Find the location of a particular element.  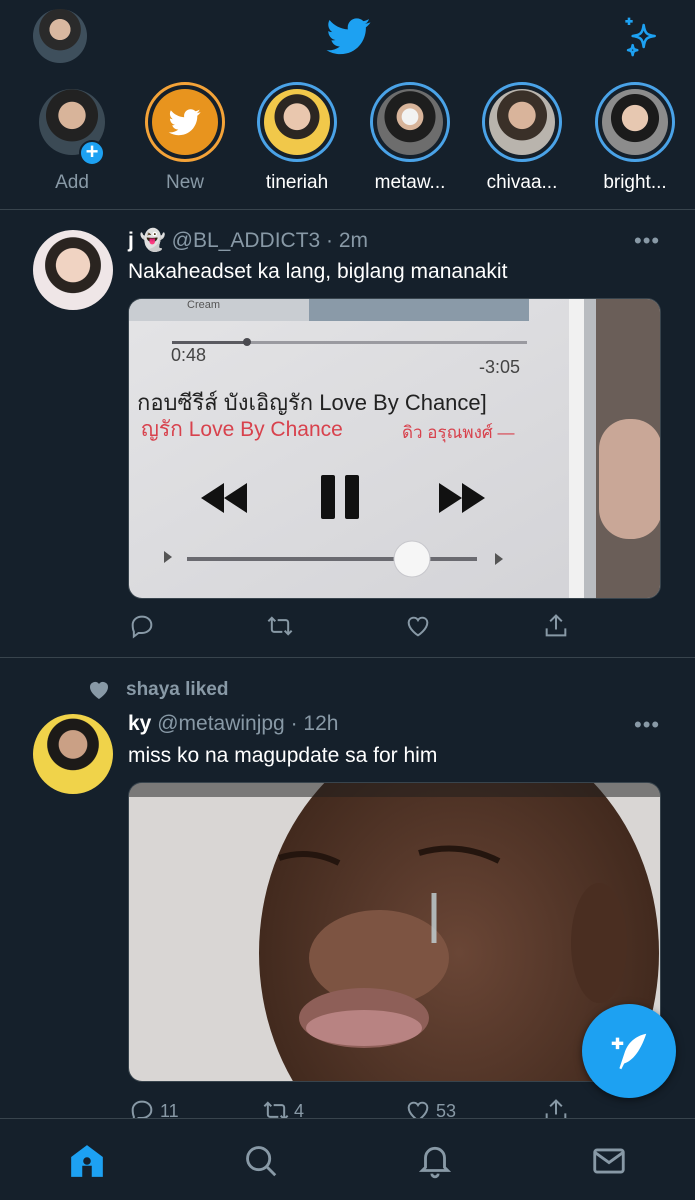

nav-search is located at coordinates (261, 1161).